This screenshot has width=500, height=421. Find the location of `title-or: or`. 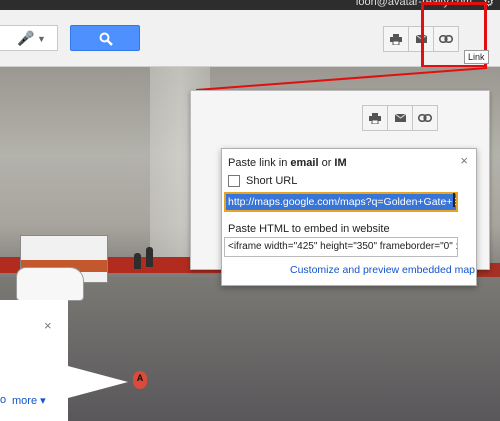

title-or: or is located at coordinates (326, 163).